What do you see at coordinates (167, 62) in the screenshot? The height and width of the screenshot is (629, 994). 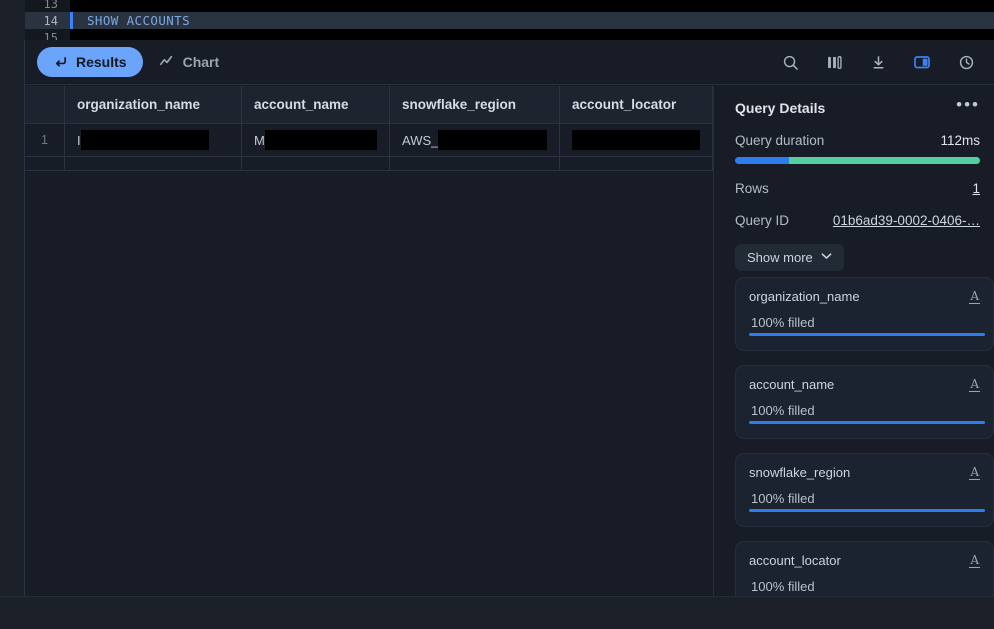 I see `line-chart-icon` at bounding box center [167, 62].